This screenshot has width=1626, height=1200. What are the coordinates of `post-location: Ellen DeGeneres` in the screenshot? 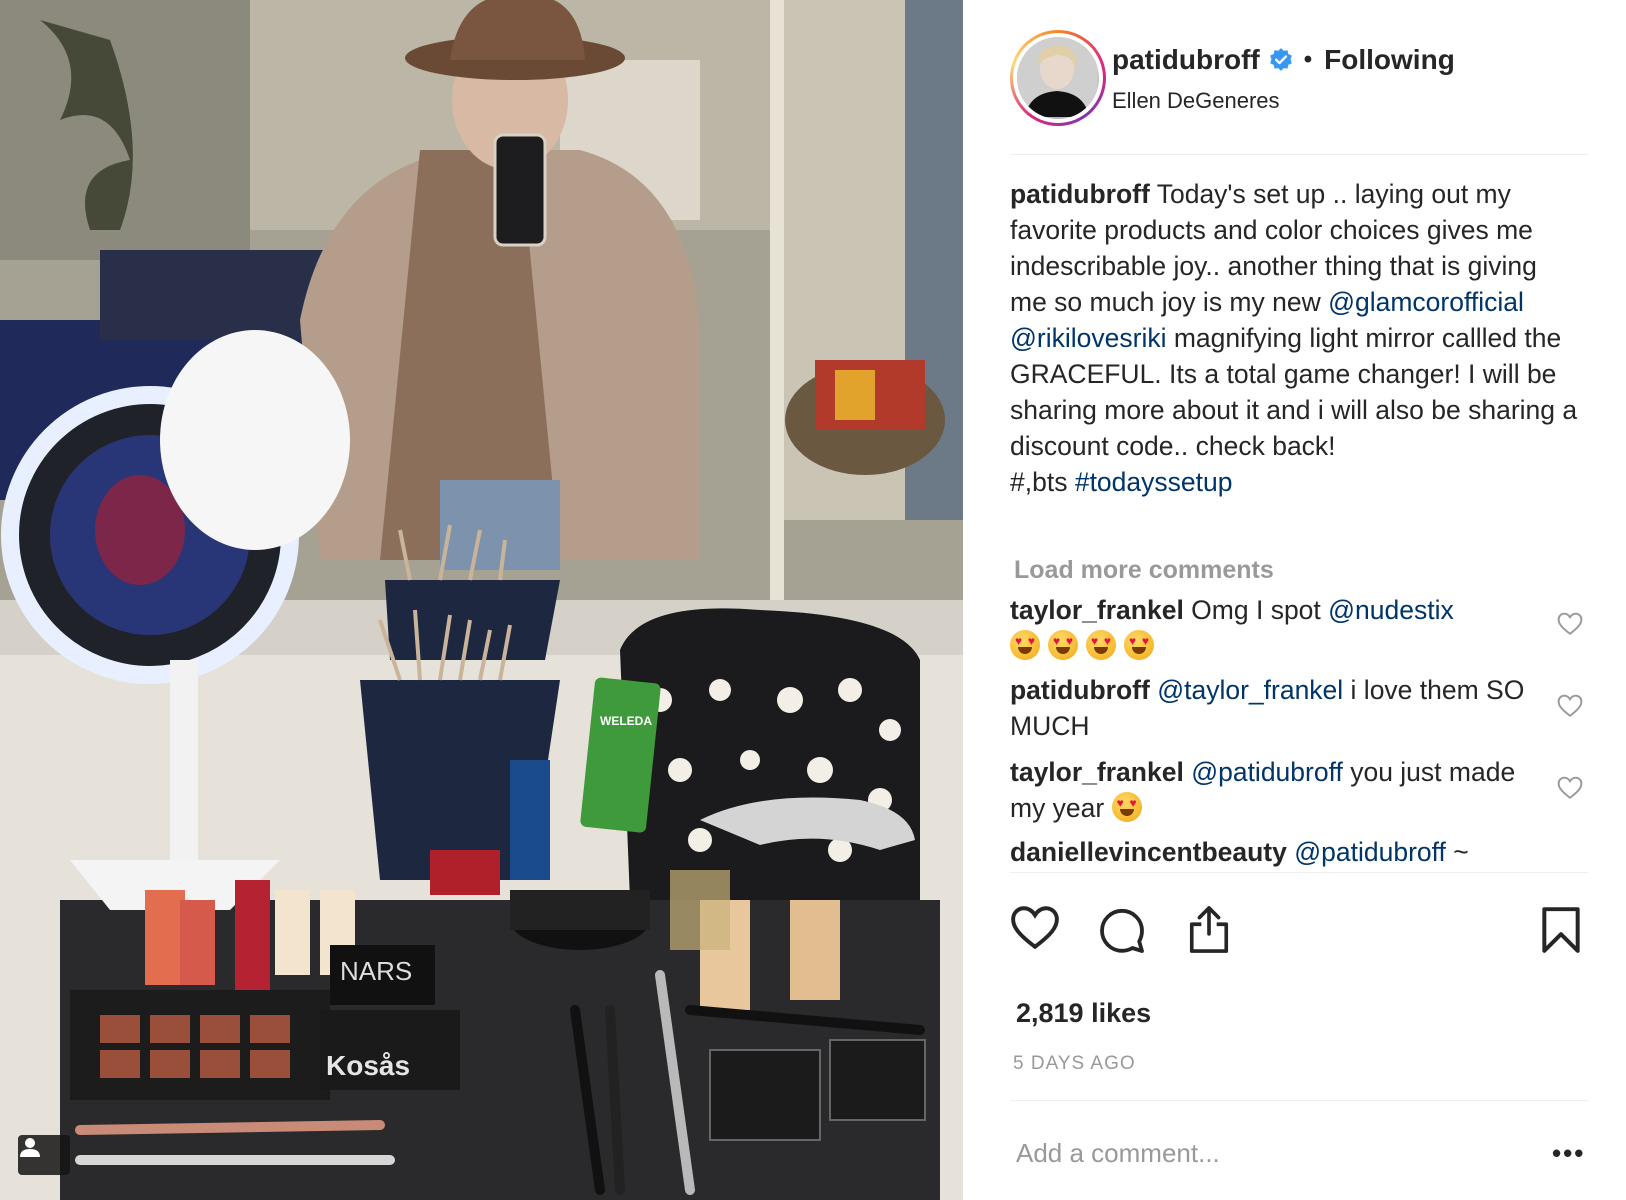 It's located at (1196, 101).